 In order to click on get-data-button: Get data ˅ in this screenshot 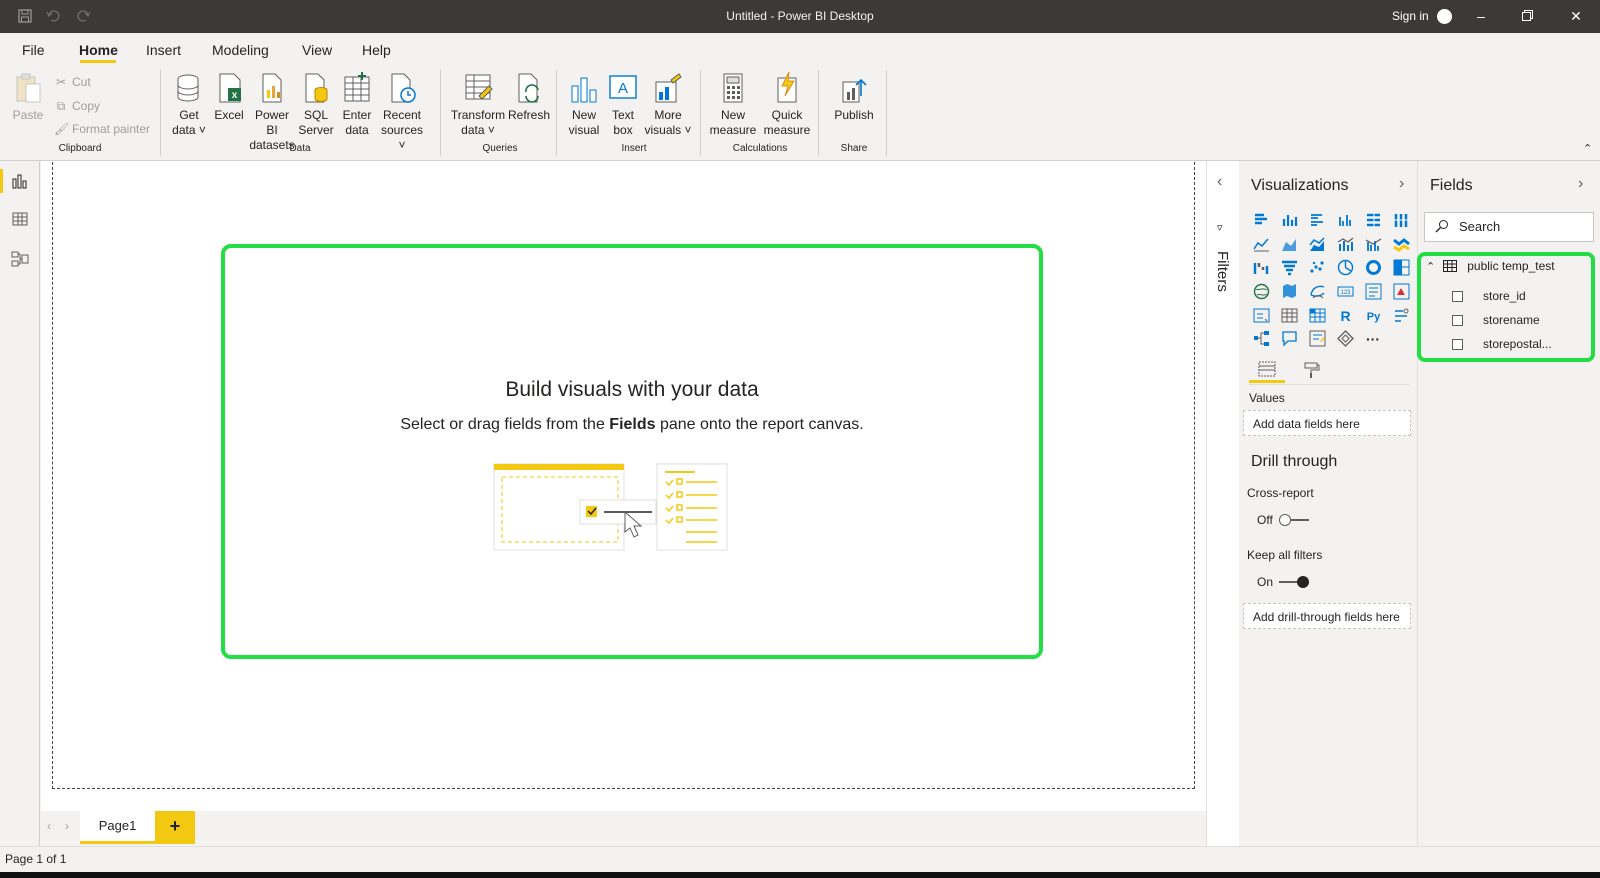, I will do `click(189, 105)`.